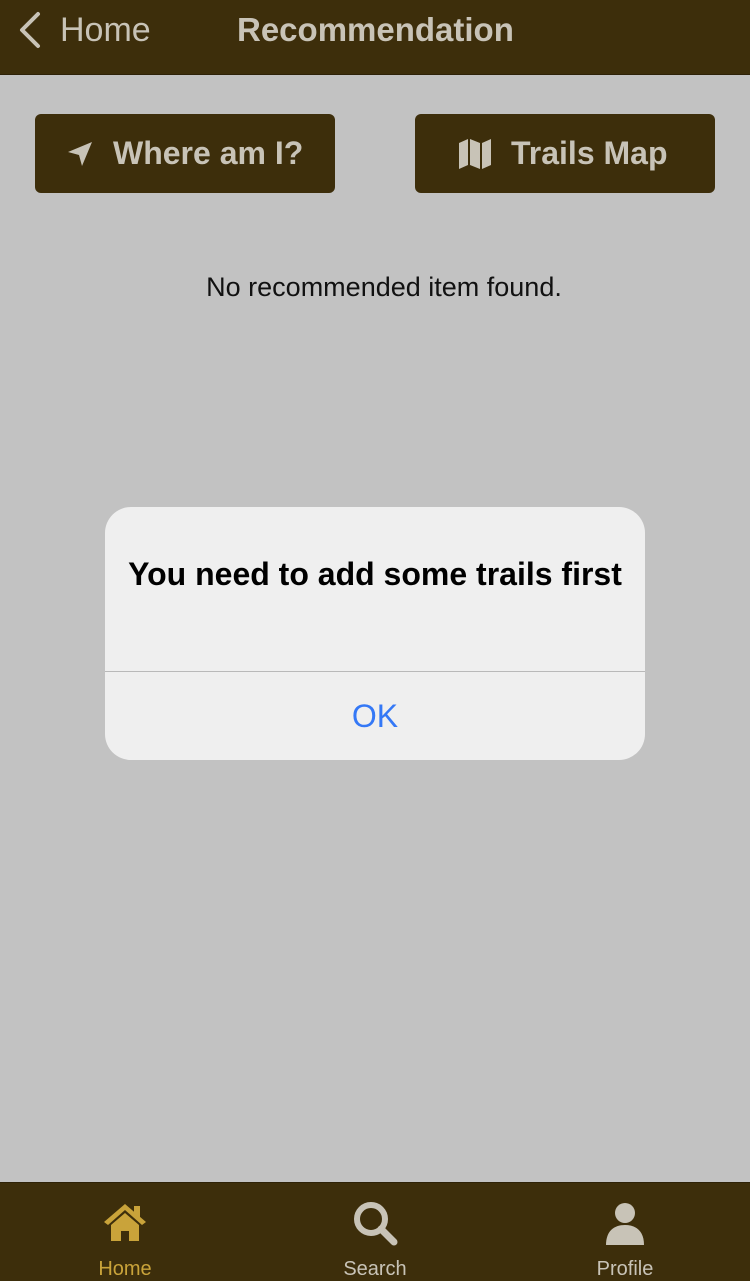 The image size is (750, 1281). I want to click on tab-search: Search, so click(375, 1232).